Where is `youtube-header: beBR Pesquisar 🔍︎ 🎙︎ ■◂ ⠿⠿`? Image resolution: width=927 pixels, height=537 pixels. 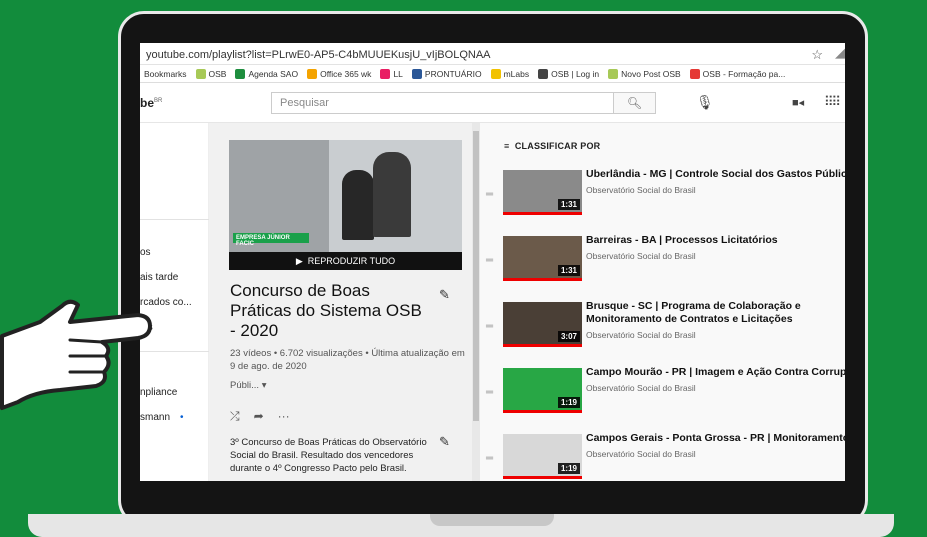 youtube-header: beBR Pesquisar 🔍︎ 🎙︎ ■◂ ⠿⠿ is located at coordinates (492, 103).